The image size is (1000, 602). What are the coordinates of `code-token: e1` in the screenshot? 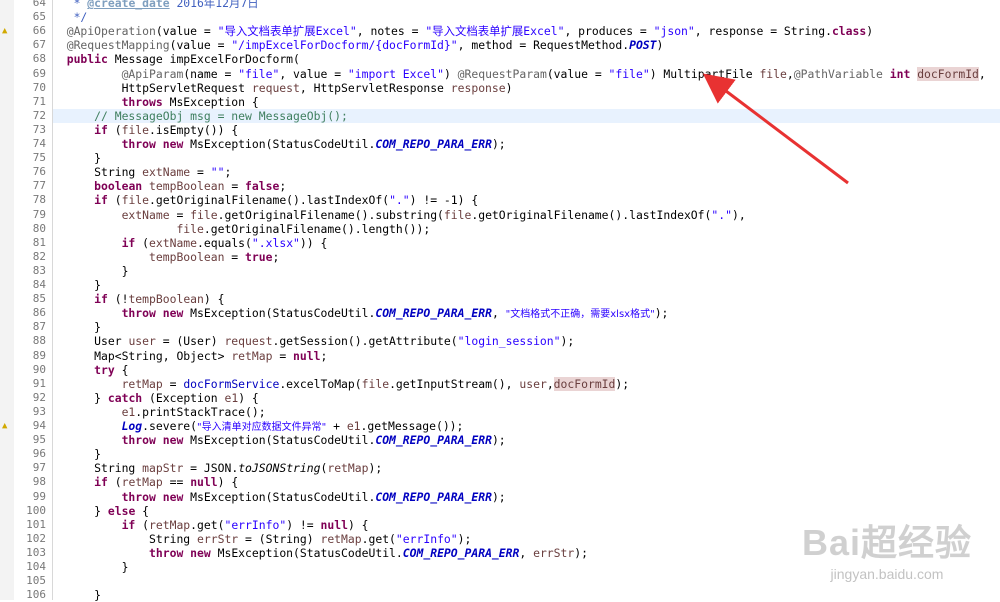 It's located at (231, 397).